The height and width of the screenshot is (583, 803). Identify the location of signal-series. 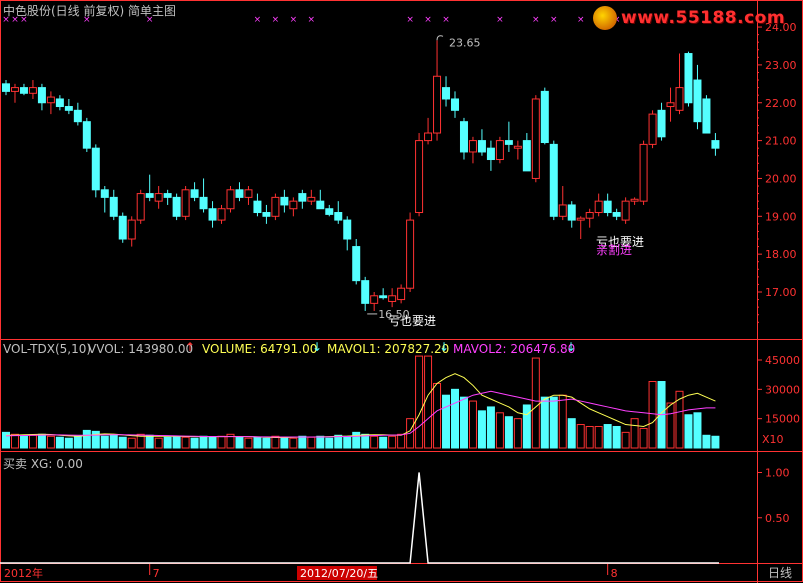
(359, 518).